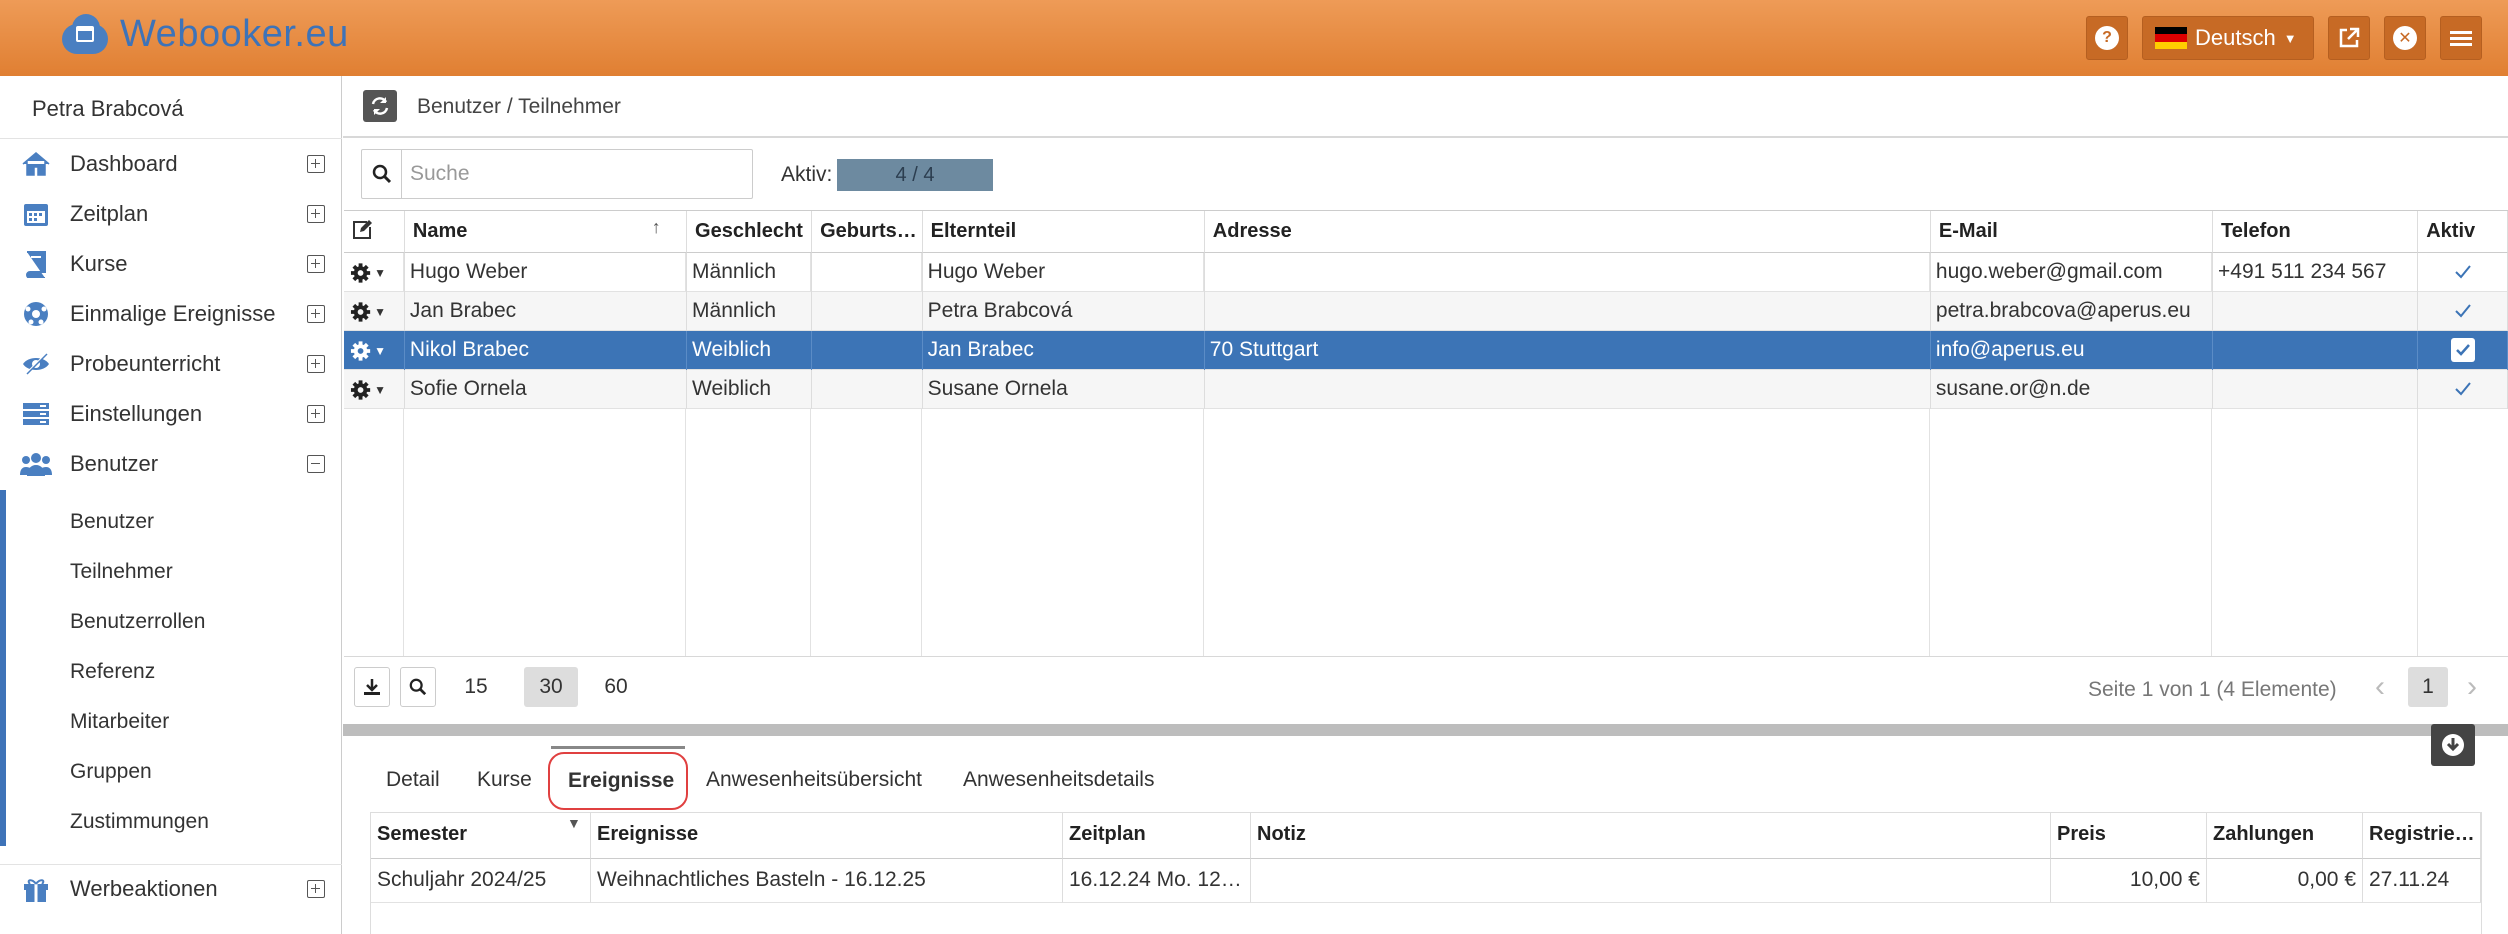 The height and width of the screenshot is (934, 2508). Describe the element at coordinates (171, 264) in the screenshot. I see `sidebar-item-kurse: Kurse` at that location.